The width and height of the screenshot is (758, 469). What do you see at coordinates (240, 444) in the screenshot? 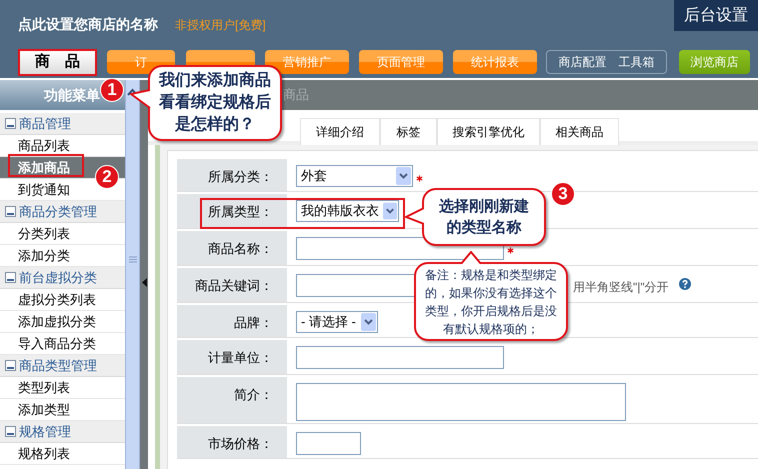
I see `field-label: 市场价格：` at bounding box center [240, 444].